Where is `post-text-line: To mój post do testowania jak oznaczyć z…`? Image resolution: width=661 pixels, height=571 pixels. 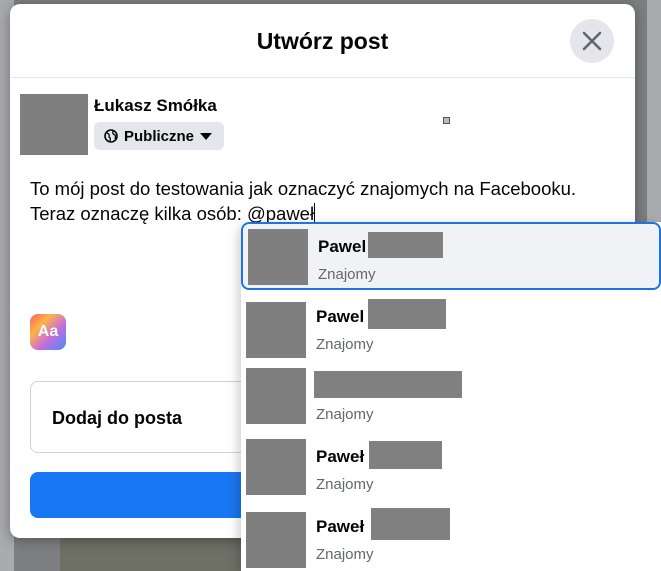
post-text-line: To mój post do testowania jak oznaczyć z… is located at coordinates (303, 188).